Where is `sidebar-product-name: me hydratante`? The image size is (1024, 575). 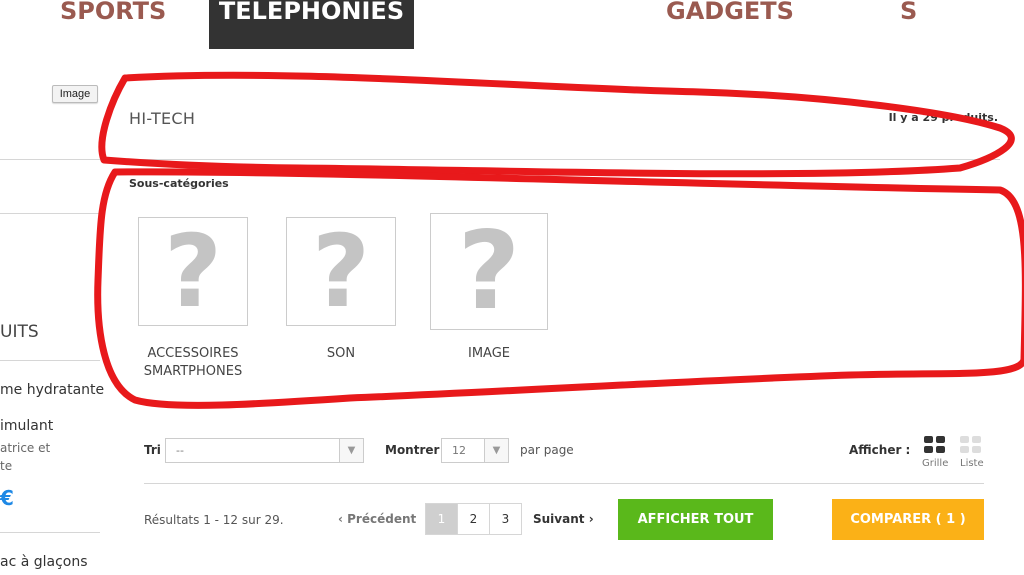 sidebar-product-name: me hydratante is located at coordinates (52, 390).